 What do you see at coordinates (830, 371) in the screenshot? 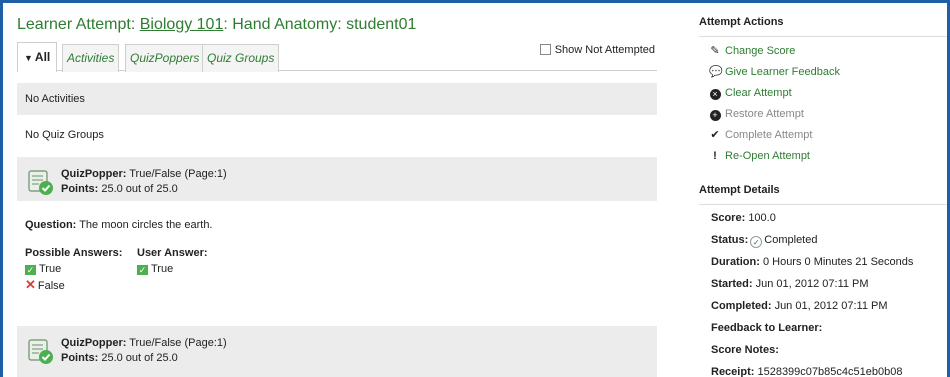
I see `receipt-value: 1528399c07b85c4c51eb0b08` at bounding box center [830, 371].